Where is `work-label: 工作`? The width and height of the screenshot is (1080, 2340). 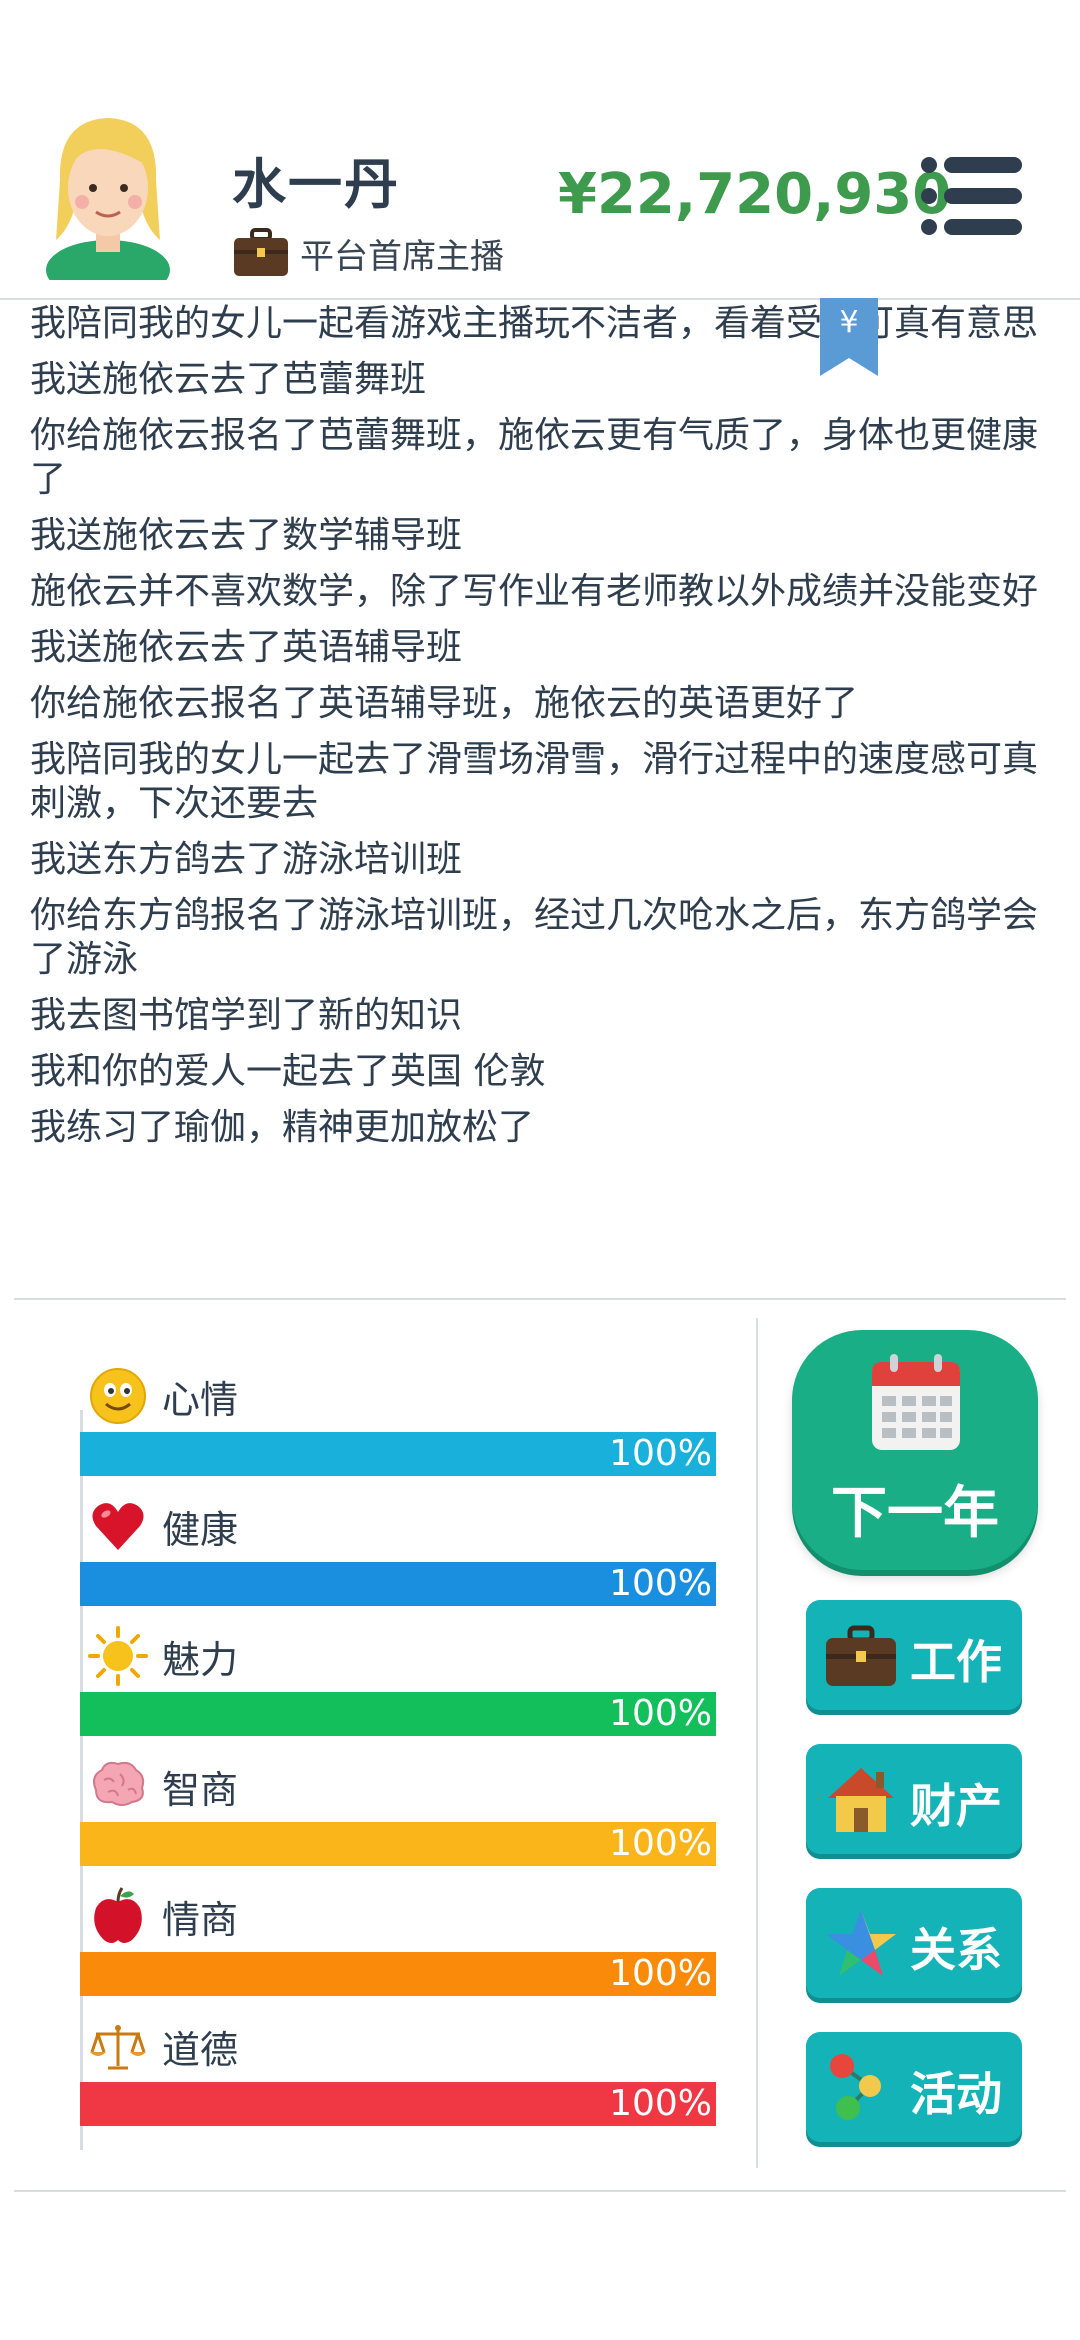 work-label: 工作 is located at coordinates (956, 1662).